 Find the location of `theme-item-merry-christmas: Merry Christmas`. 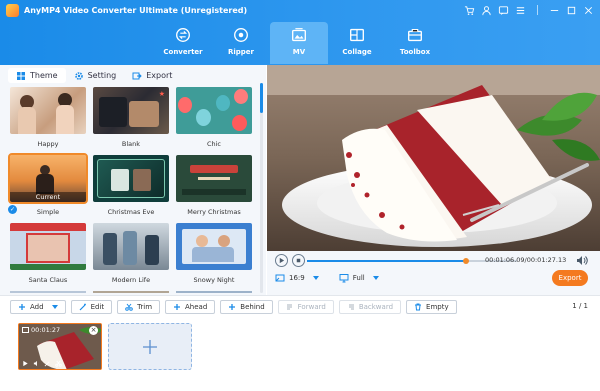

theme-item-merry-christmas: Merry Christmas is located at coordinates (214, 185).